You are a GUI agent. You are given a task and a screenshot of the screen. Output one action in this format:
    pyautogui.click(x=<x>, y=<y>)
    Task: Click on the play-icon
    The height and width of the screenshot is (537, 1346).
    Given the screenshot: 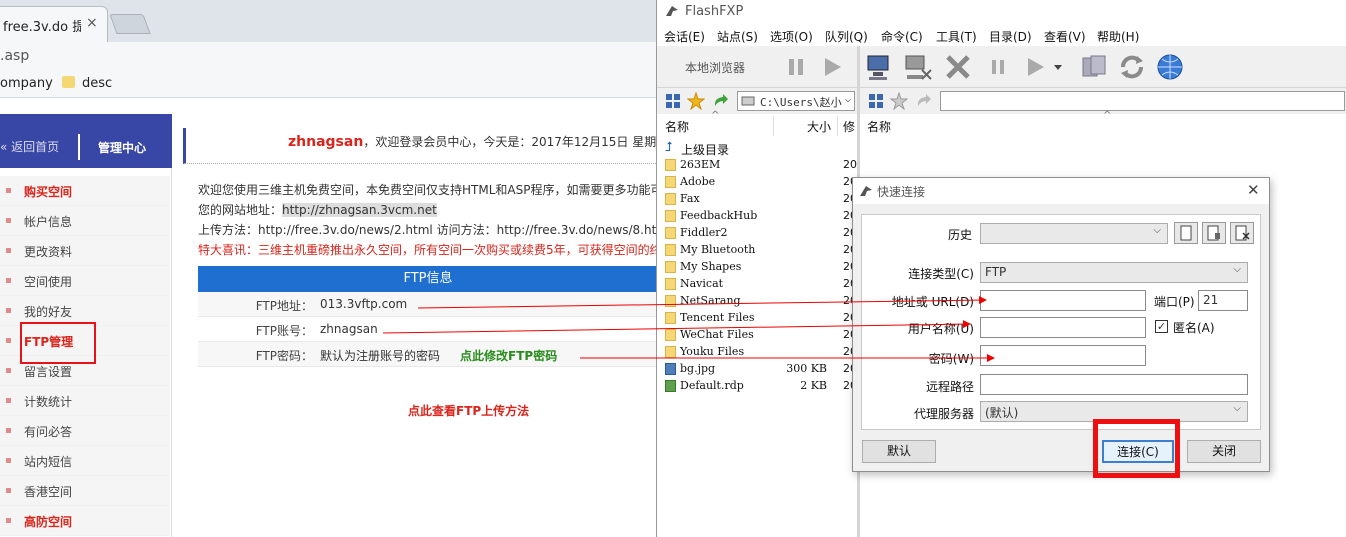 What is the action you would take?
    pyautogui.click(x=832, y=67)
    